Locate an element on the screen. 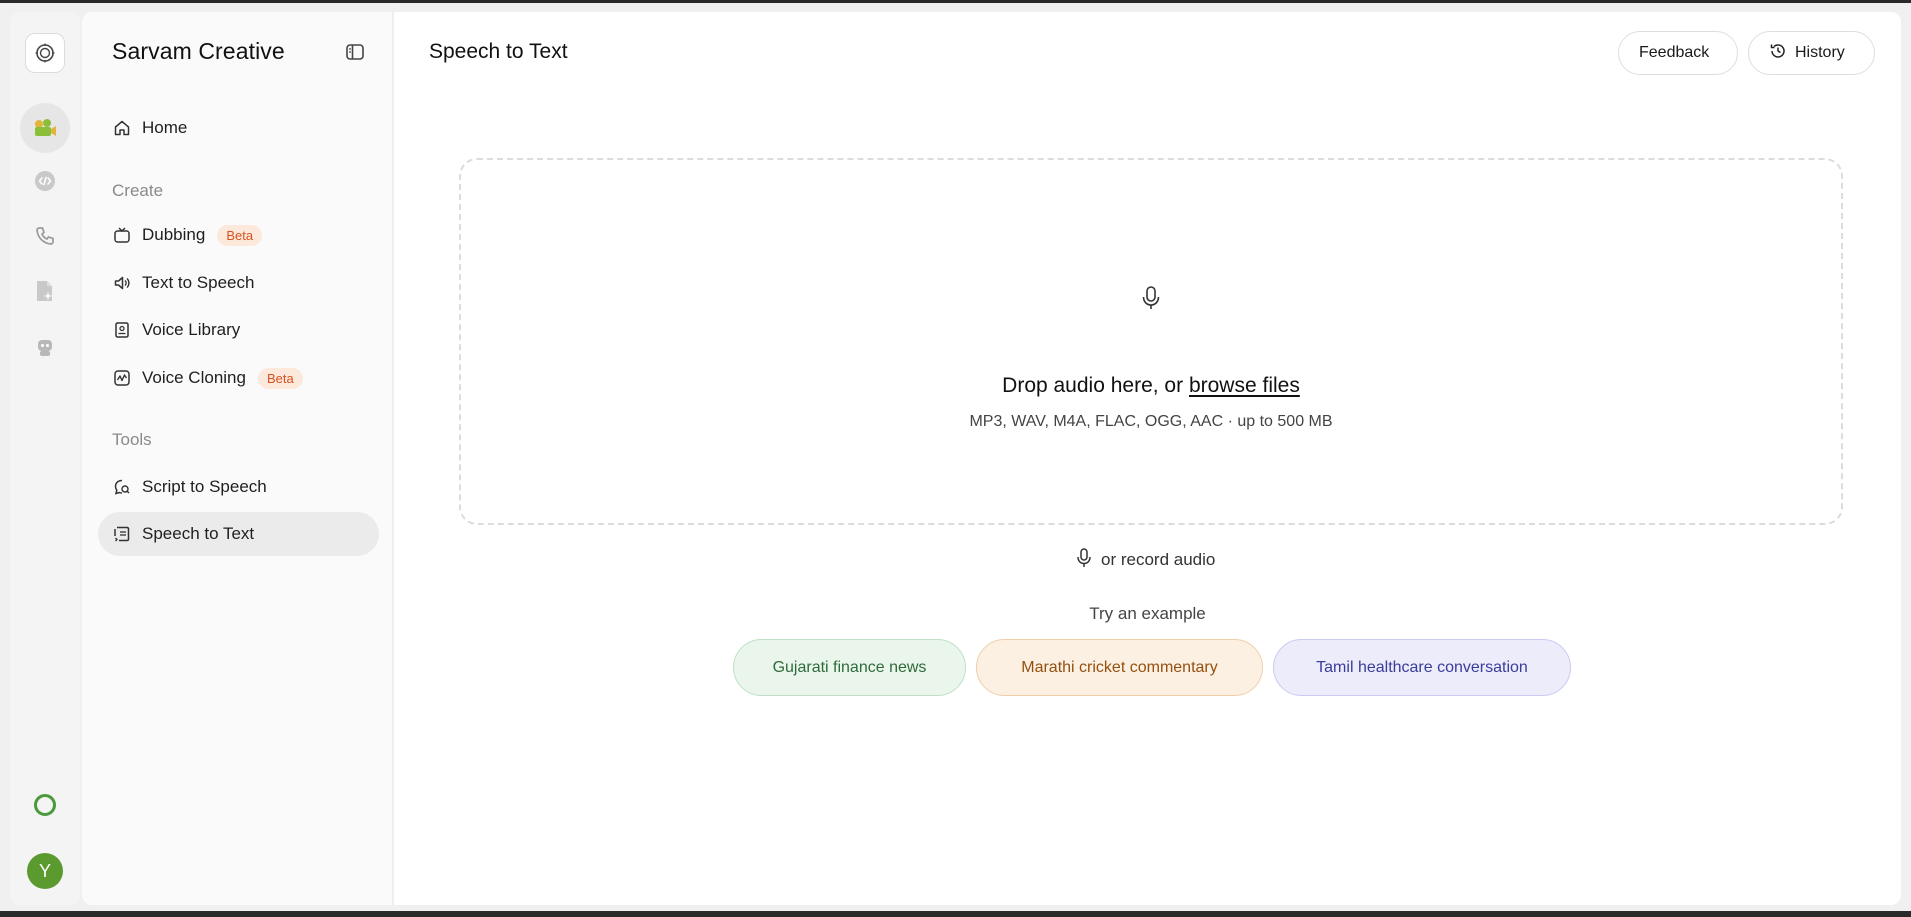 The width and height of the screenshot is (1911, 917). book-icon is located at coordinates (122, 330).